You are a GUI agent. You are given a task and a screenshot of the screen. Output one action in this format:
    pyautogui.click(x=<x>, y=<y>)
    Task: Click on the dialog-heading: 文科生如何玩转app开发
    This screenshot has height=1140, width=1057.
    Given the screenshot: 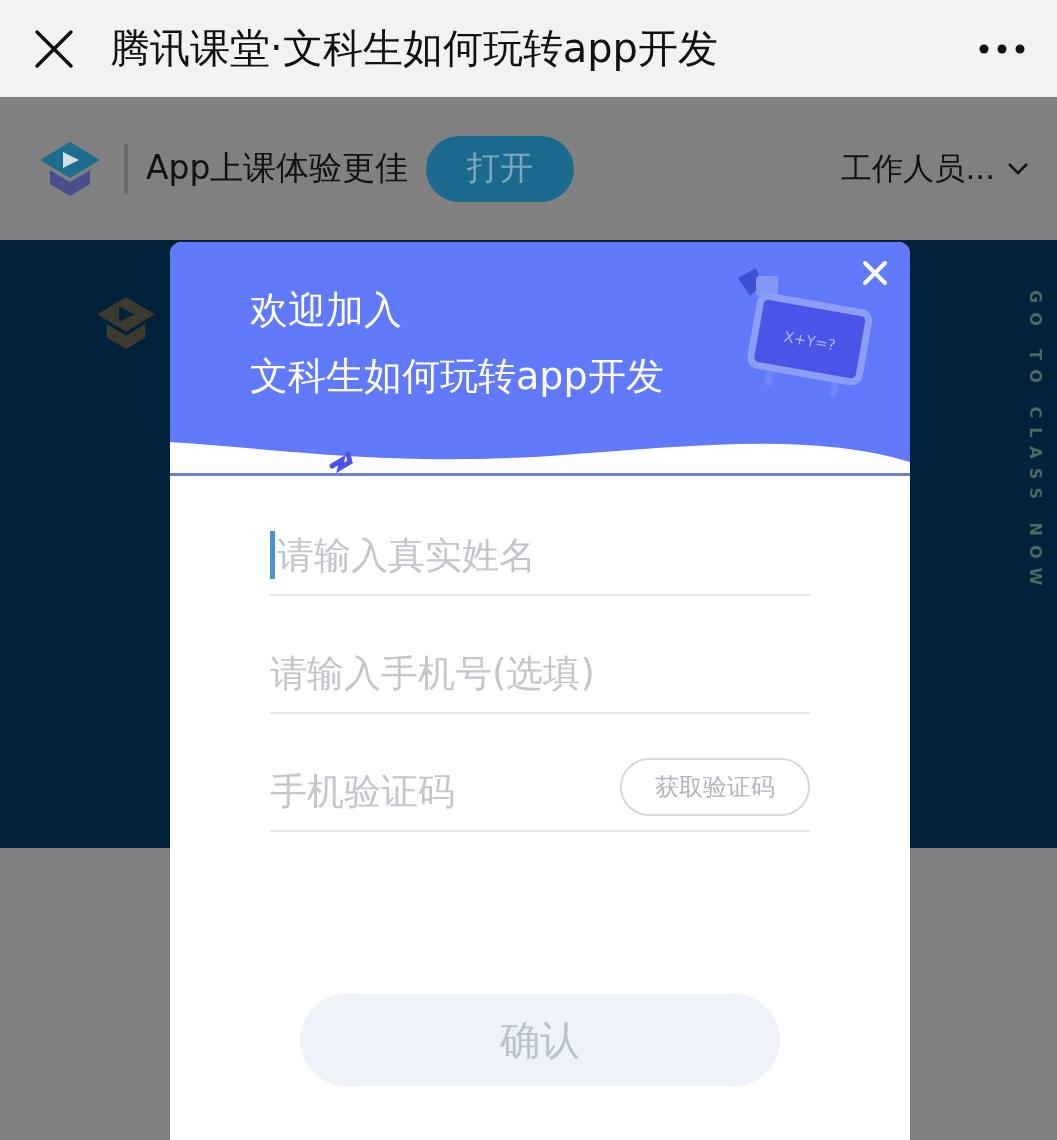 What is the action you would take?
    pyautogui.click(x=457, y=376)
    